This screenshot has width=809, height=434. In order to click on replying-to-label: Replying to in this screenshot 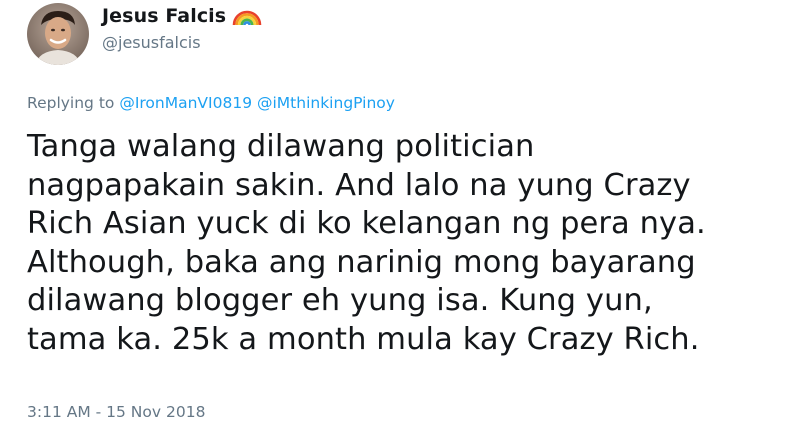, I will do `click(71, 103)`.